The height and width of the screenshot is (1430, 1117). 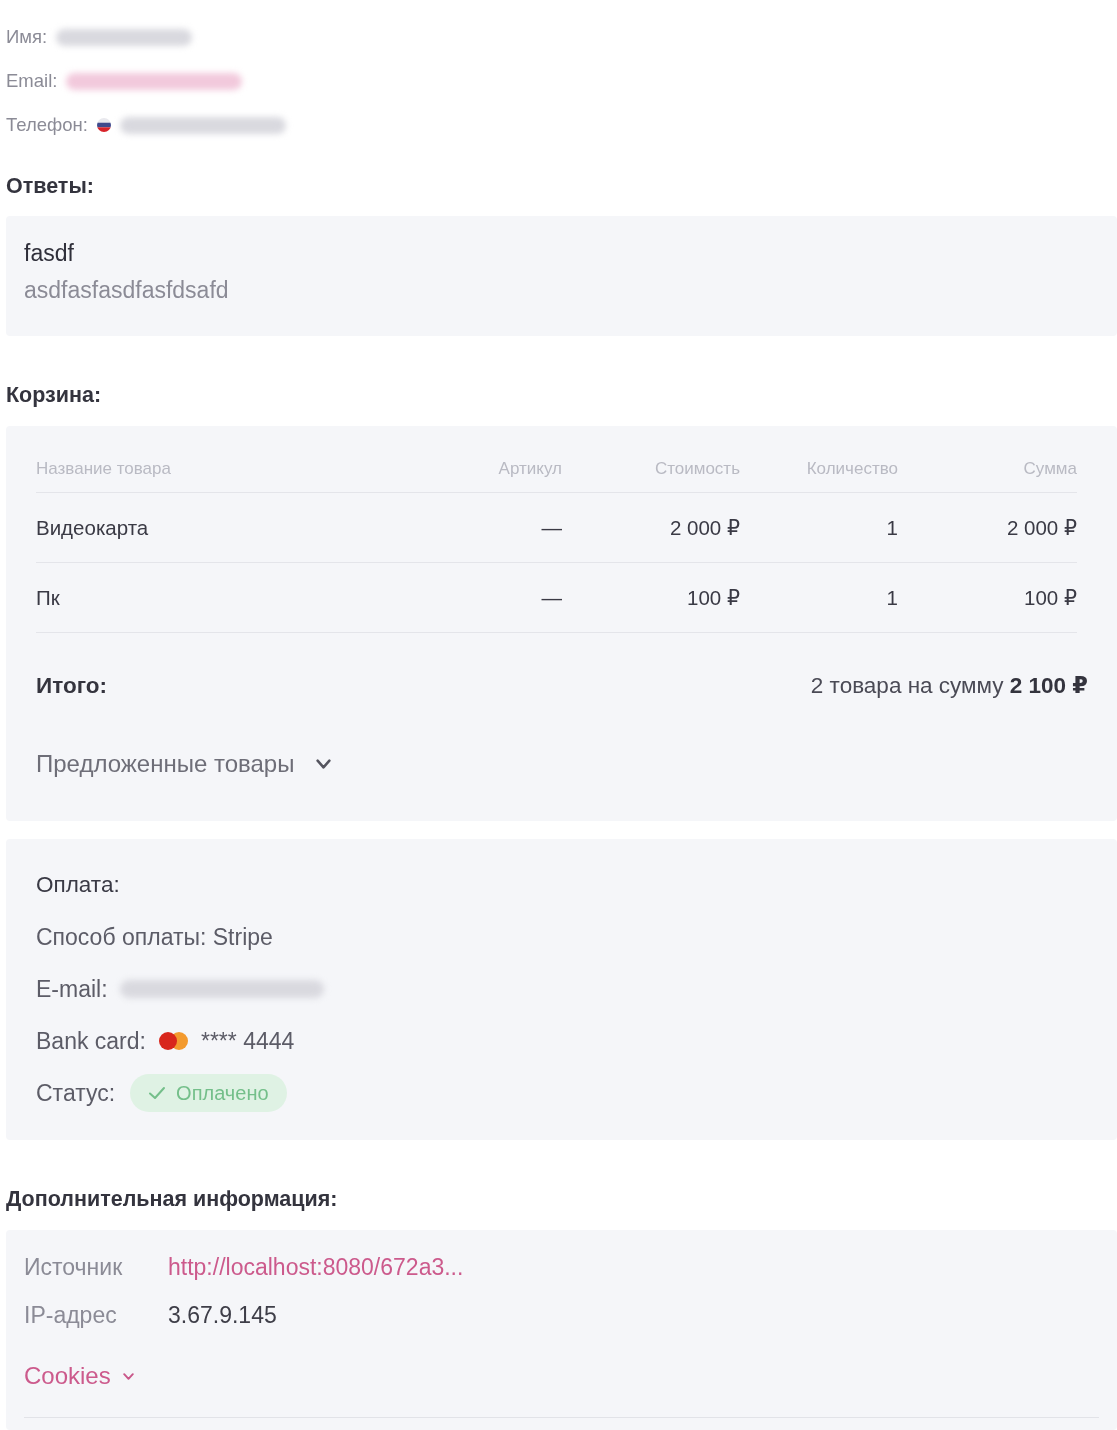 What do you see at coordinates (502, 469) in the screenshot?
I see `column-header: Артикул` at bounding box center [502, 469].